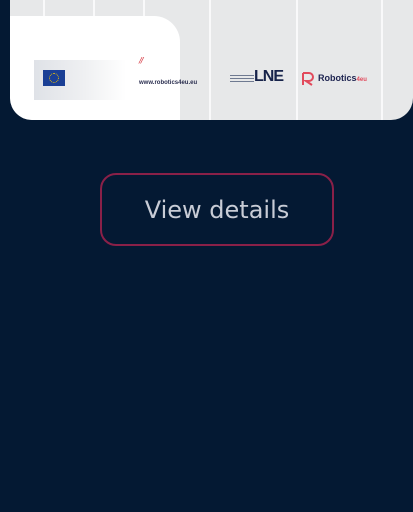  Describe the element at coordinates (141, 60) in the screenshot. I see `slash-mark: //` at that location.